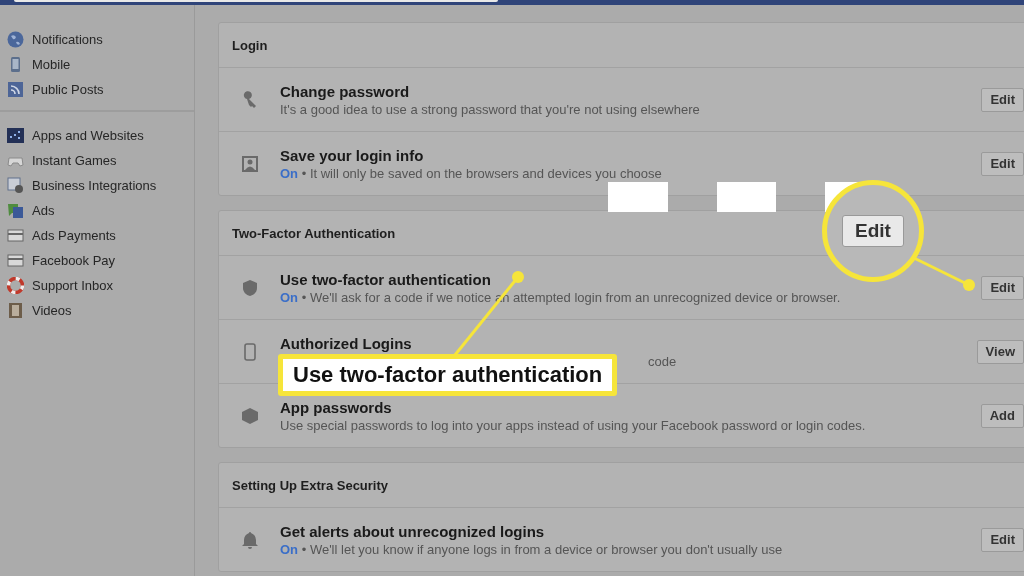 The image size is (1024, 576). What do you see at coordinates (490, 109) in the screenshot?
I see `setting-description: It's a good idea to use a strong password that you're not using elsewhere` at bounding box center [490, 109].